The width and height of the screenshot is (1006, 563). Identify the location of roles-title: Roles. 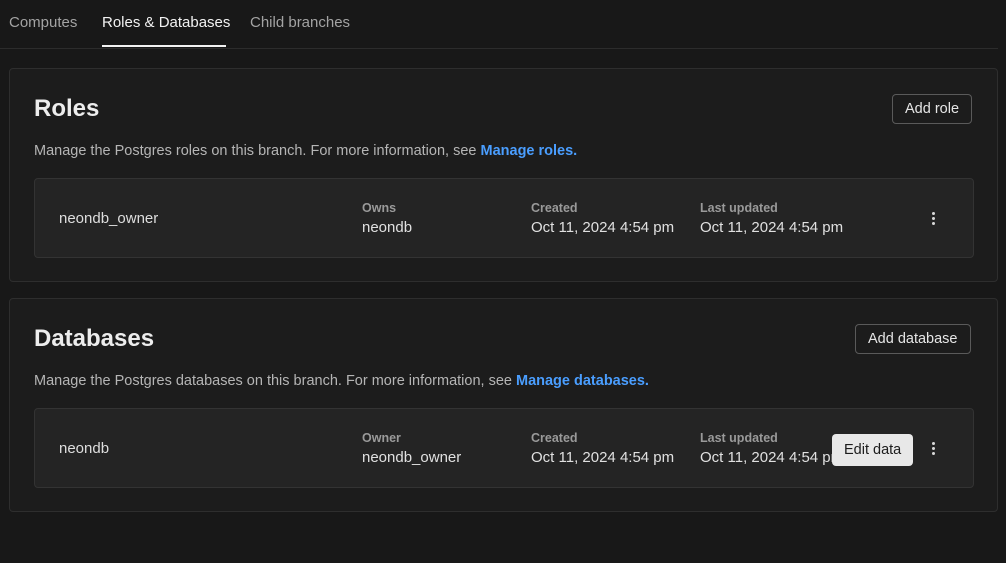
(67, 108).